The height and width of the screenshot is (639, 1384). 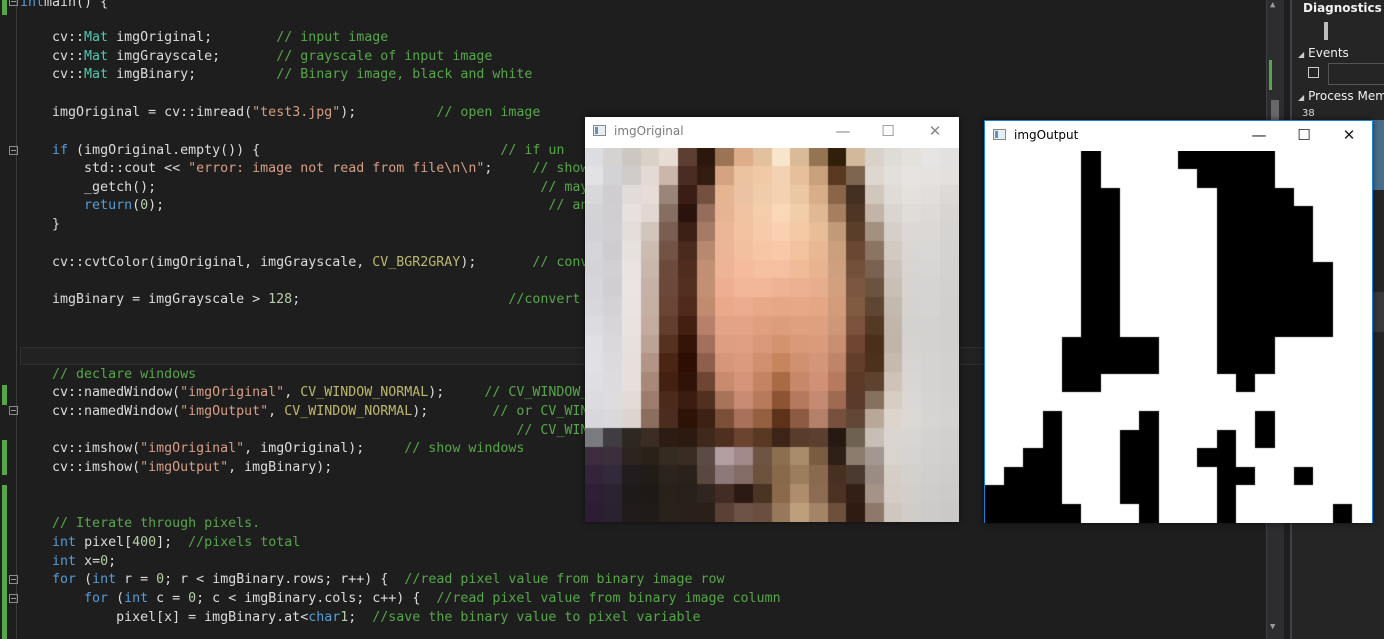 I want to click on code-line: if (imgOriginal.empty()) { // if un, so click(x=292, y=150).